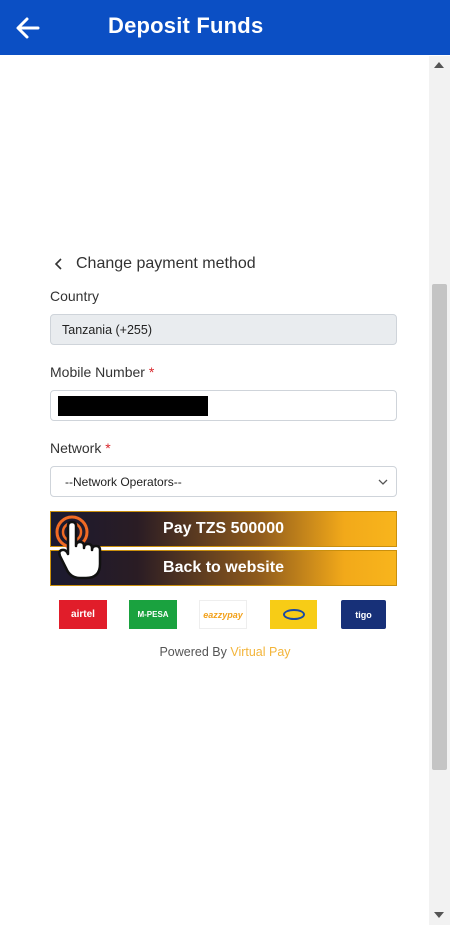  I want to click on mpesa-logo: M-PESA, so click(153, 614).